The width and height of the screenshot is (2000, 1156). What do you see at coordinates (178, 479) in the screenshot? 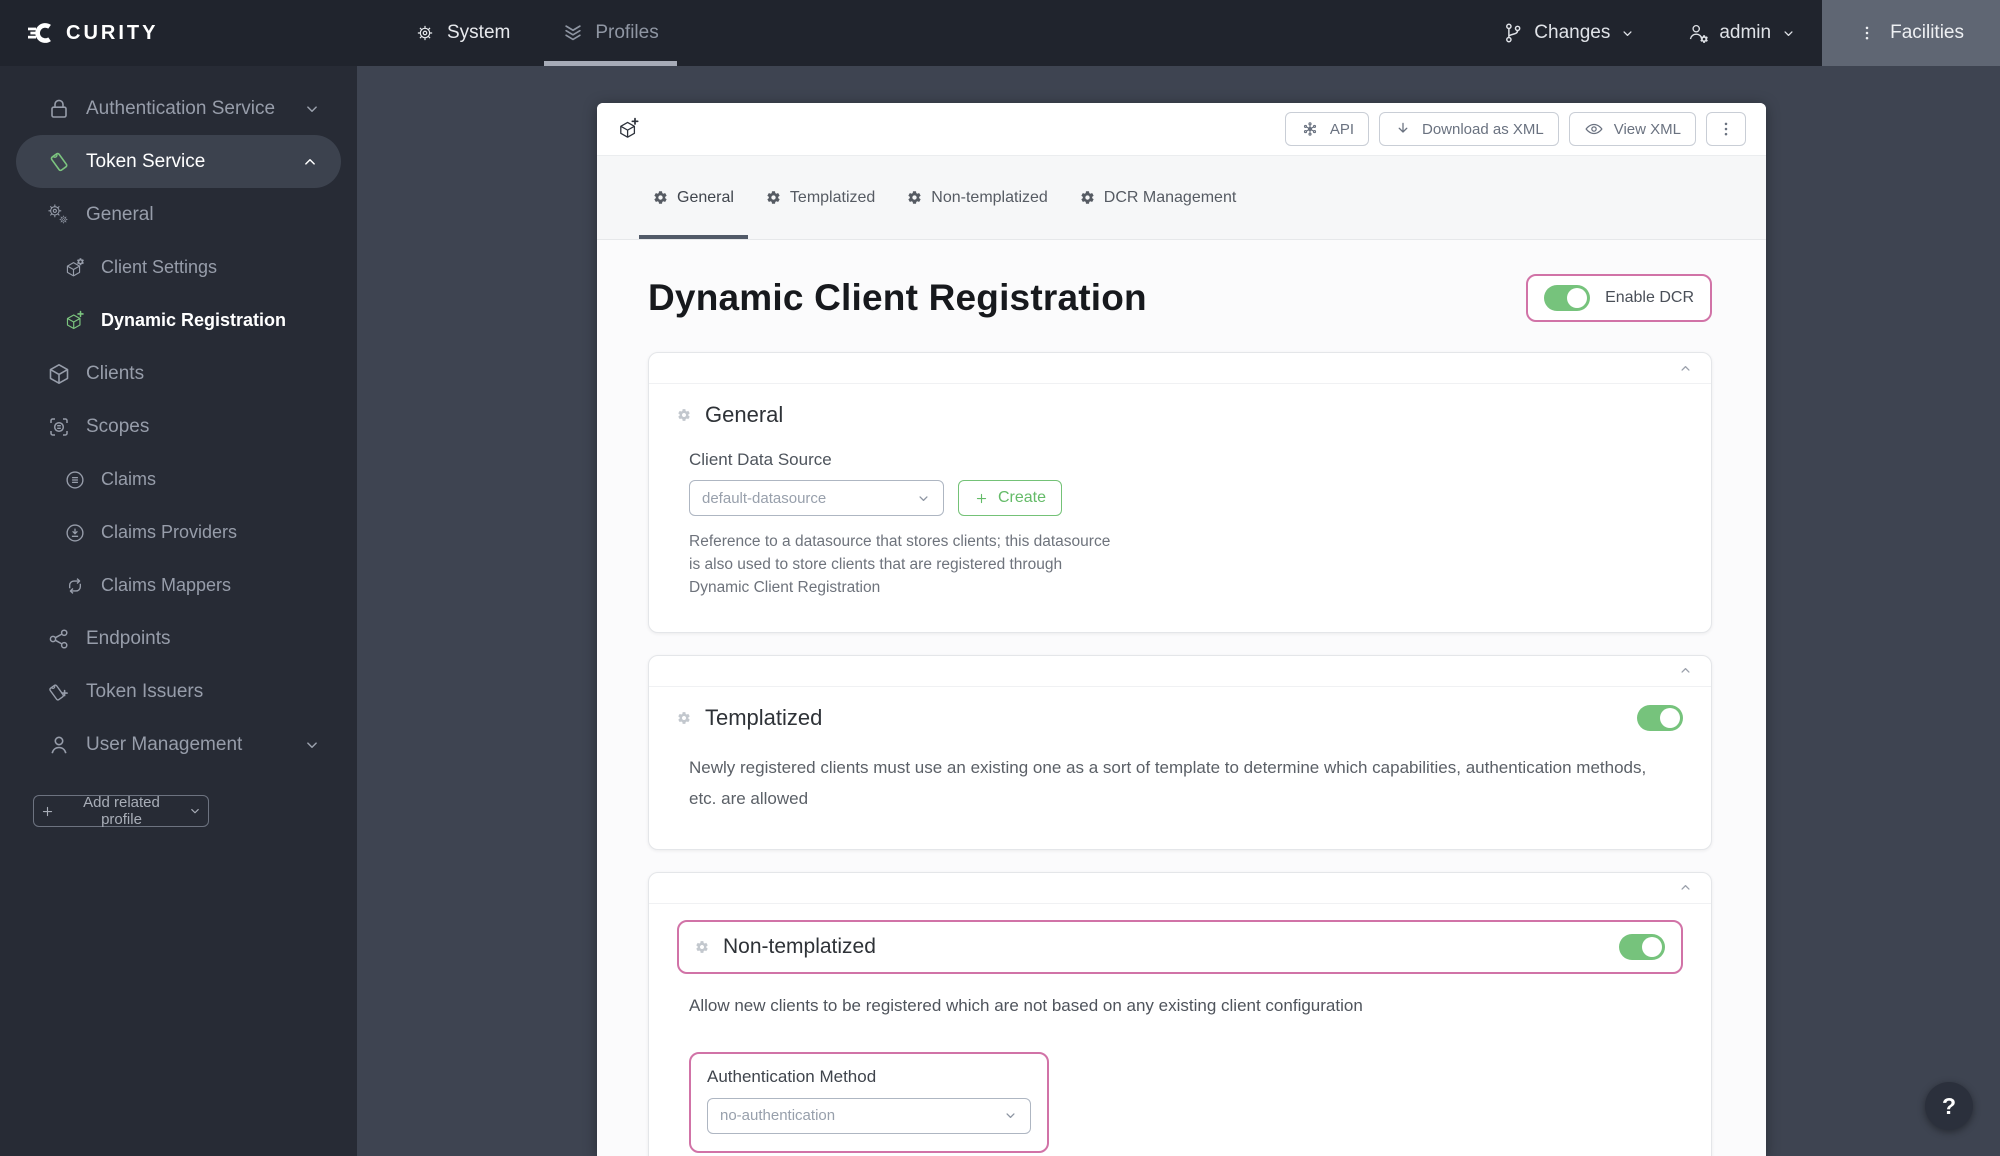
I see `sidebar-item-claims: Claims` at bounding box center [178, 479].